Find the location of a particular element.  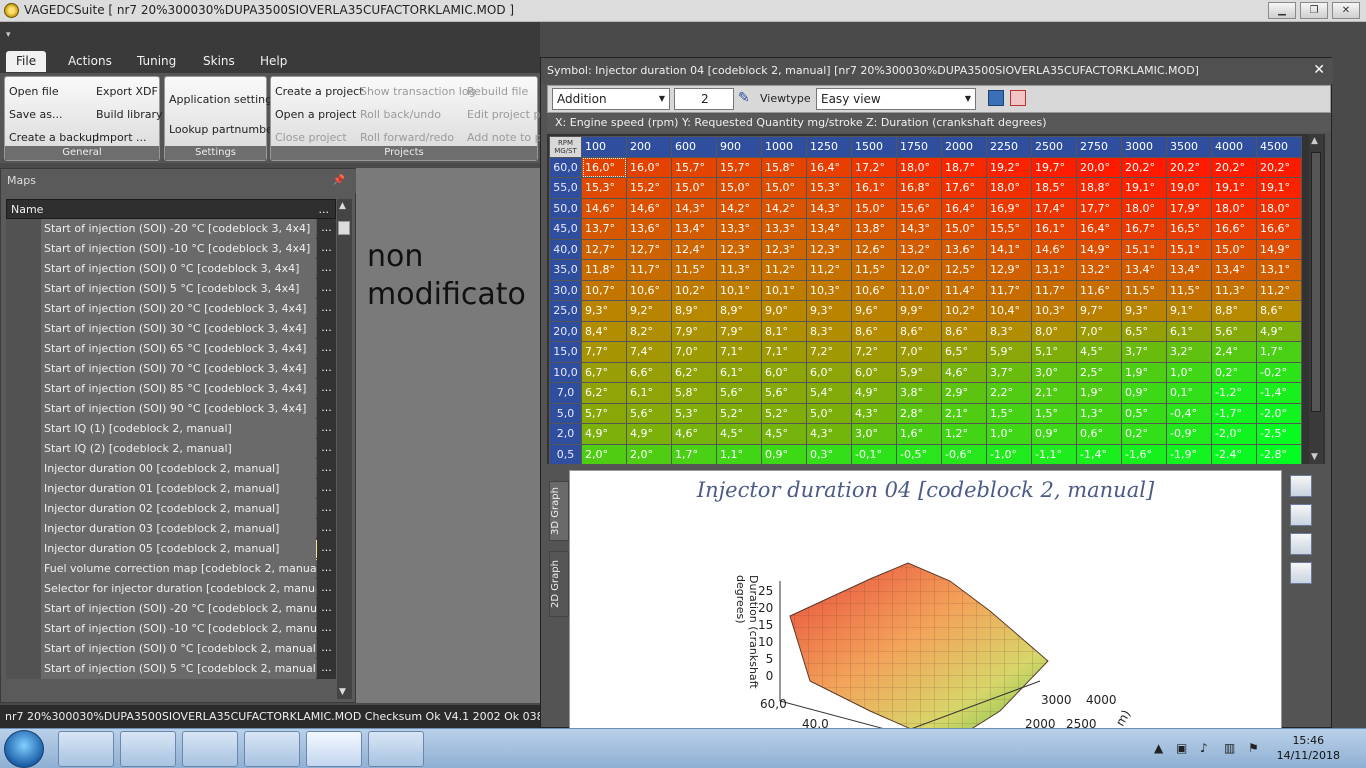

map-cell: 19,7° is located at coordinates (1054, 167).